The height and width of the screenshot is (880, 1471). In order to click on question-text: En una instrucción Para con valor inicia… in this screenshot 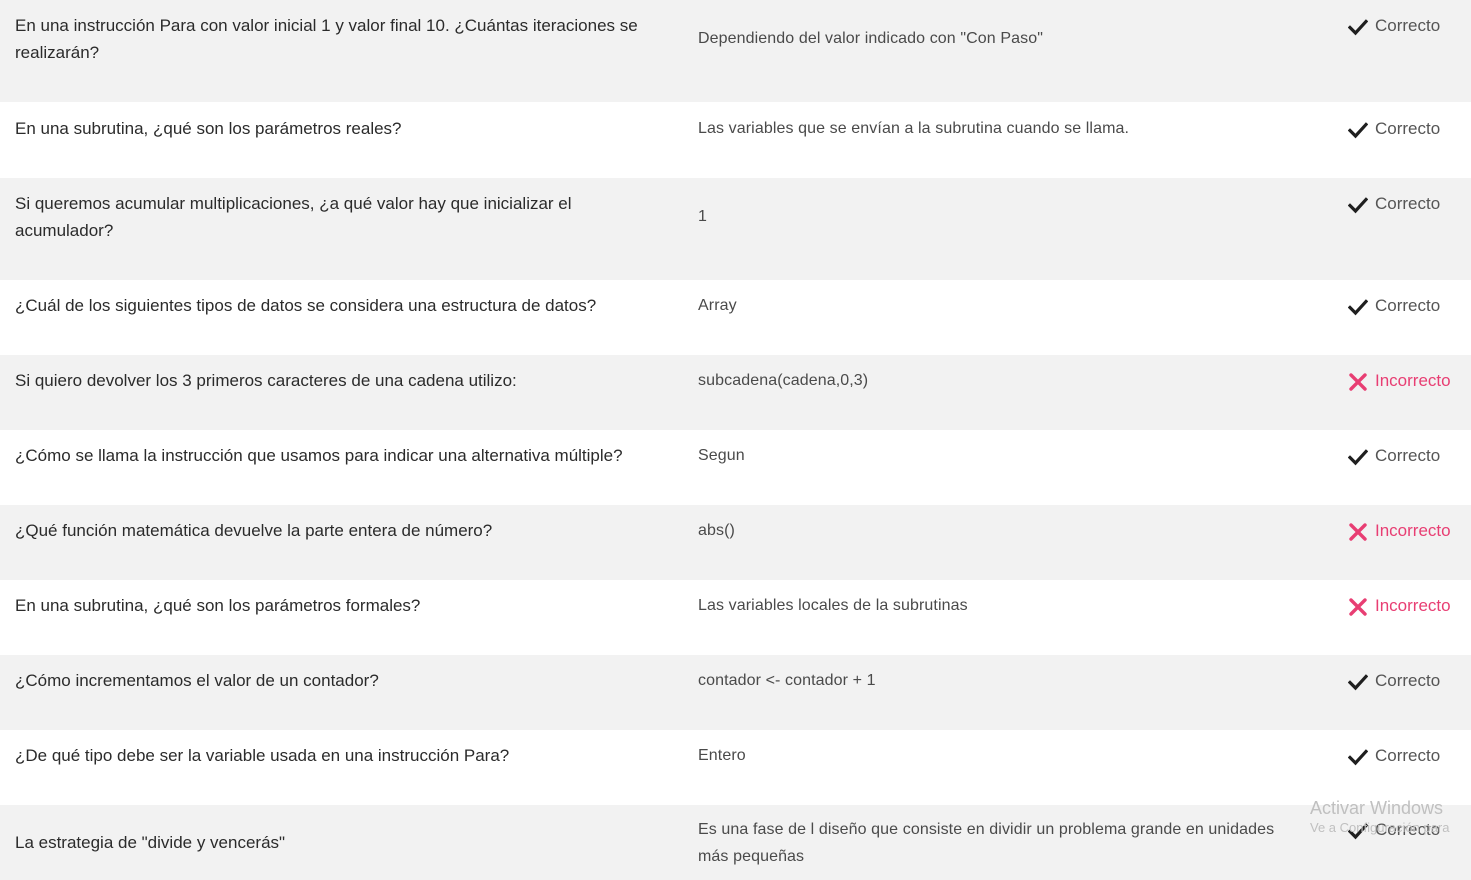, I will do `click(326, 39)`.